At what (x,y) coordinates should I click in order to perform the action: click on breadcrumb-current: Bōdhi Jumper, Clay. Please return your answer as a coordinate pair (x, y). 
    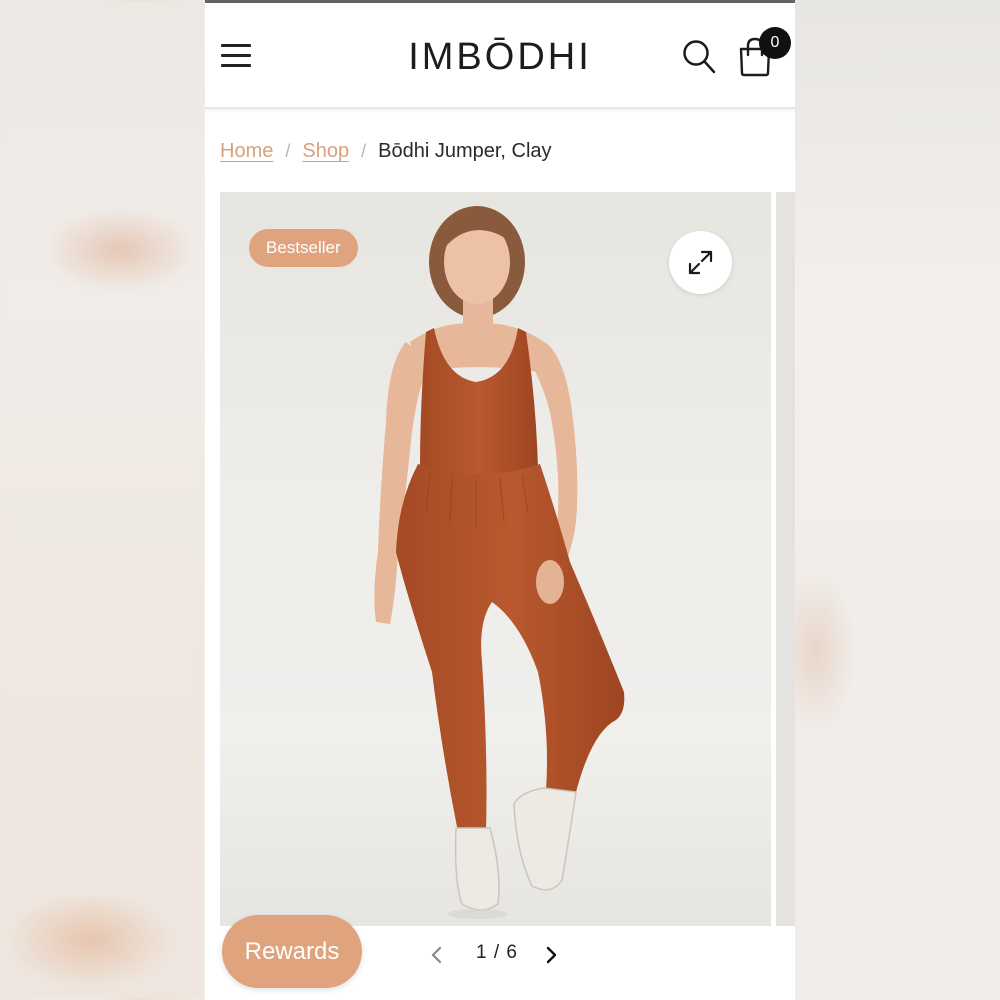
    Looking at the image, I should click on (465, 151).